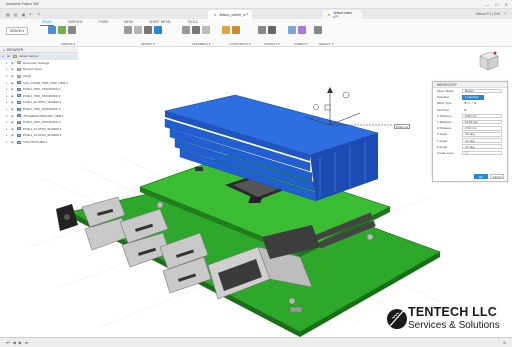  I want to click on construct-group: CONSTRUCT ▾, so click(240, 36).